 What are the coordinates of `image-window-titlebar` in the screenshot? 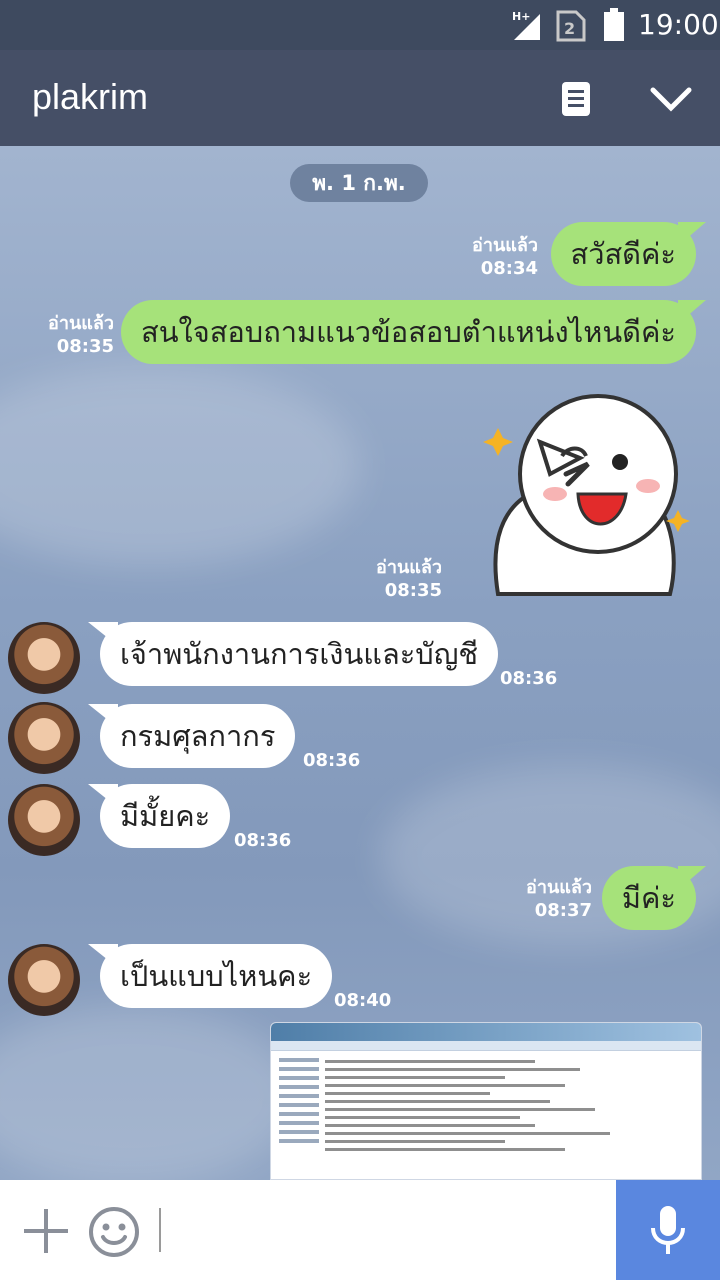 It's located at (486, 1032).